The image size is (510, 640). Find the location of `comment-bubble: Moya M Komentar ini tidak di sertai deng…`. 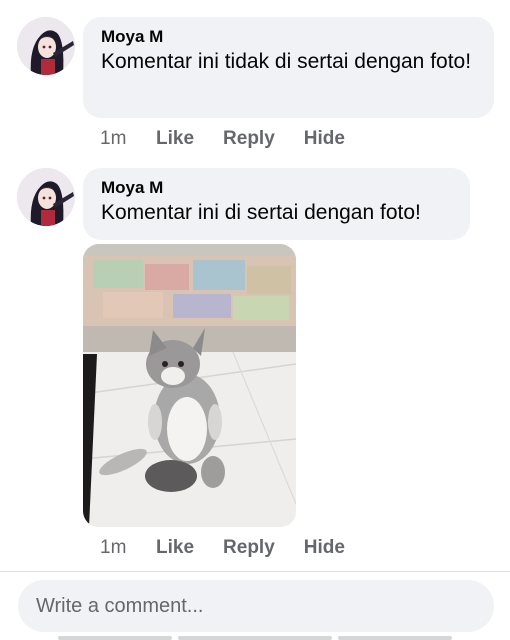

comment-bubble: Moya M Komentar ini tidak di sertai deng… is located at coordinates (288, 67).